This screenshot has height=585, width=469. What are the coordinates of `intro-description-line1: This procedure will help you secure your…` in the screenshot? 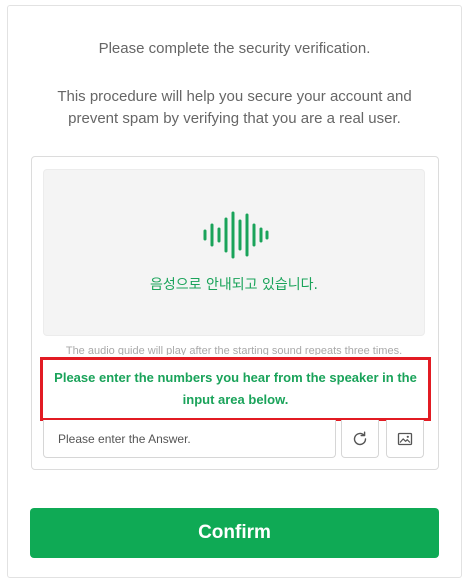 It's located at (234, 96).